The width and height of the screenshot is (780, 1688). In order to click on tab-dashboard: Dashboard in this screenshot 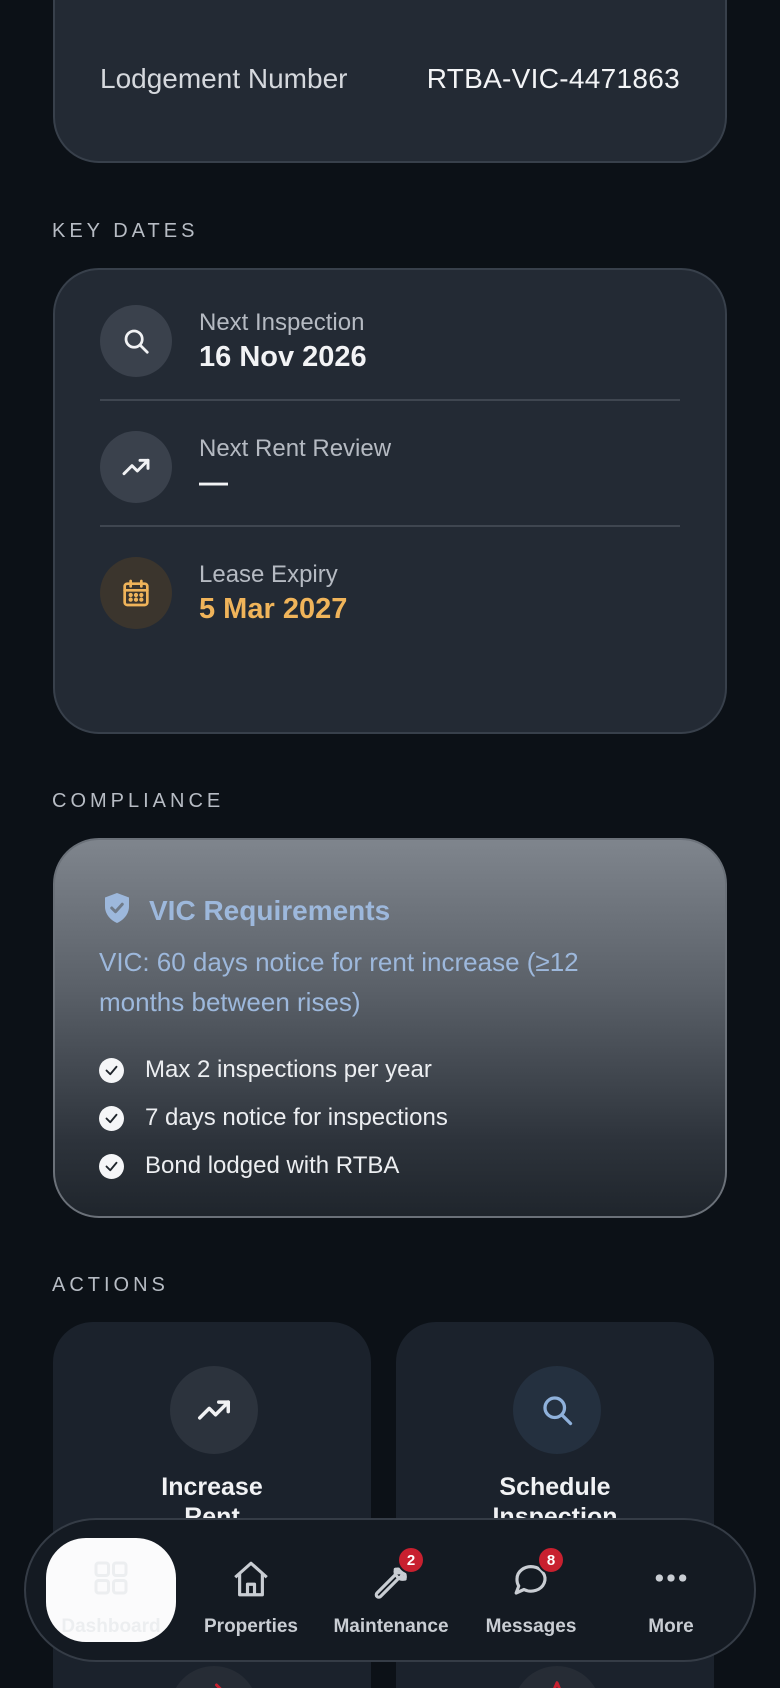, I will do `click(111, 1590)`.